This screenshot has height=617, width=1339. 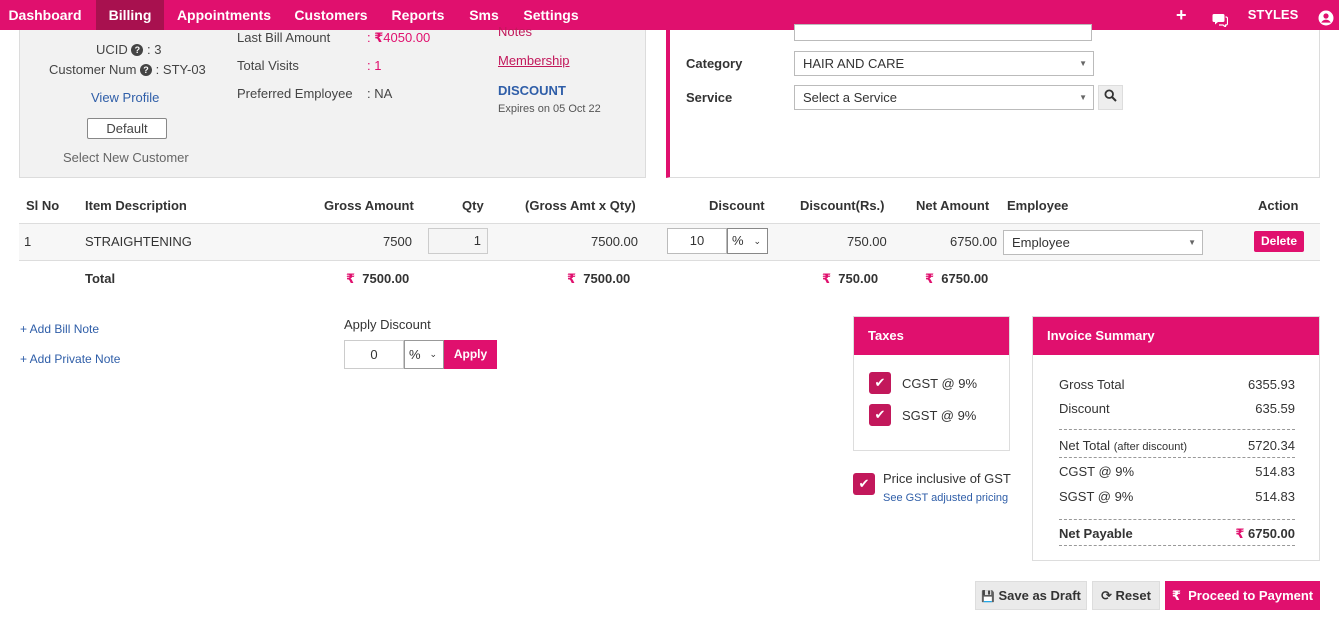 What do you see at coordinates (397, 241) in the screenshot?
I see `row-gross: 7500` at bounding box center [397, 241].